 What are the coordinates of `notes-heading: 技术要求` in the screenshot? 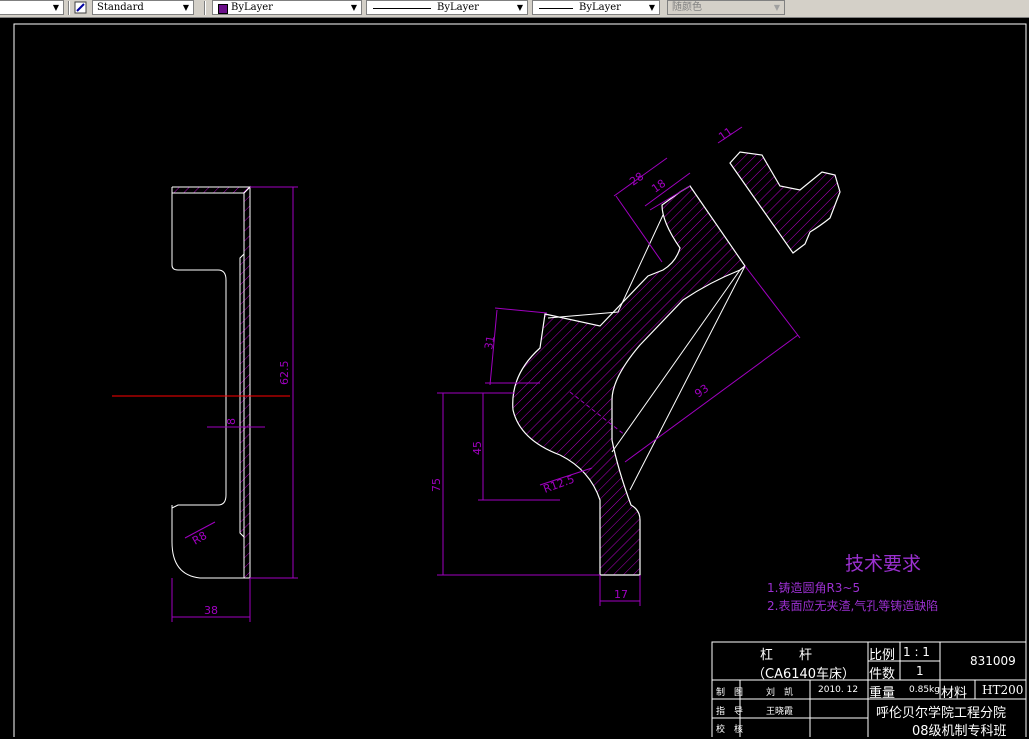 It's located at (883, 564).